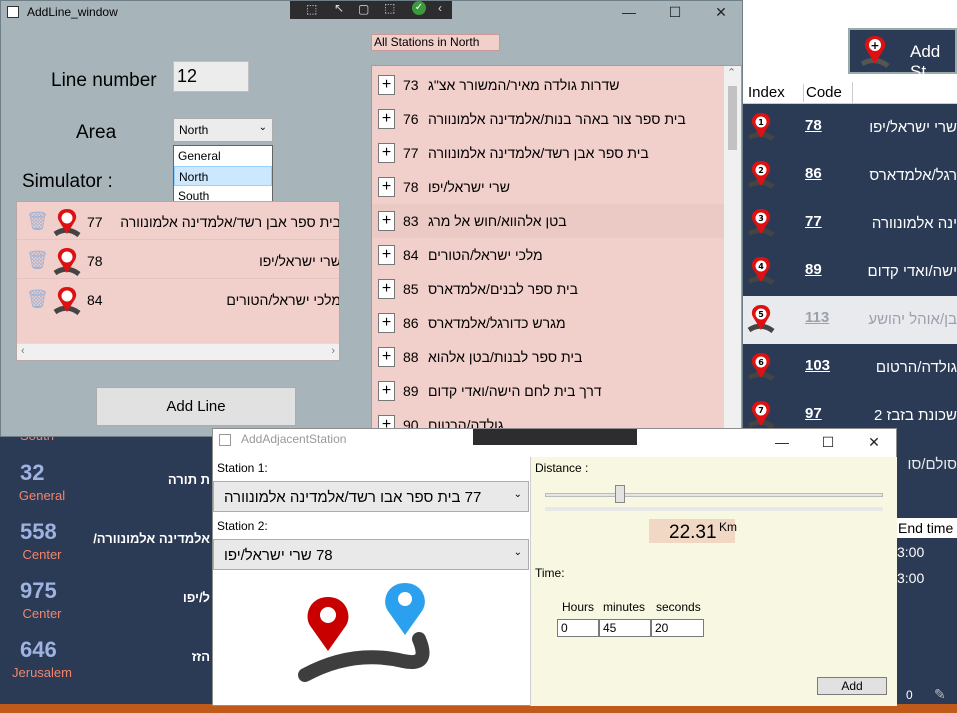 This screenshot has height=713, width=957. What do you see at coordinates (411, 85) in the screenshot?
I see `station-number: 73` at bounding box center [411, 85].